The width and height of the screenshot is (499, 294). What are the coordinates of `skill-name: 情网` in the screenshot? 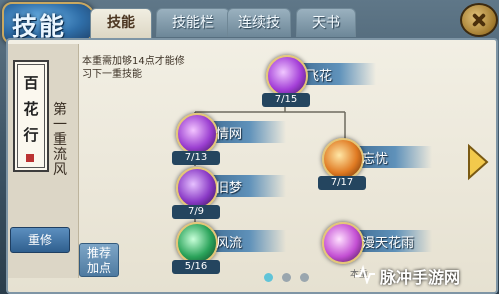 It's located at (229, 134).